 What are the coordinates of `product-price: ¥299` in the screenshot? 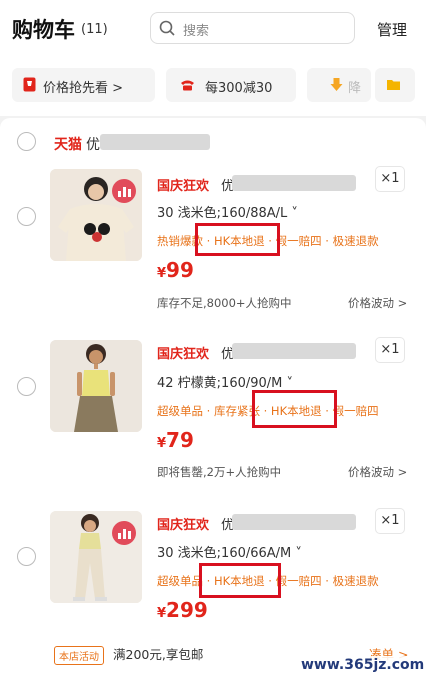 It's located at (182, 610).